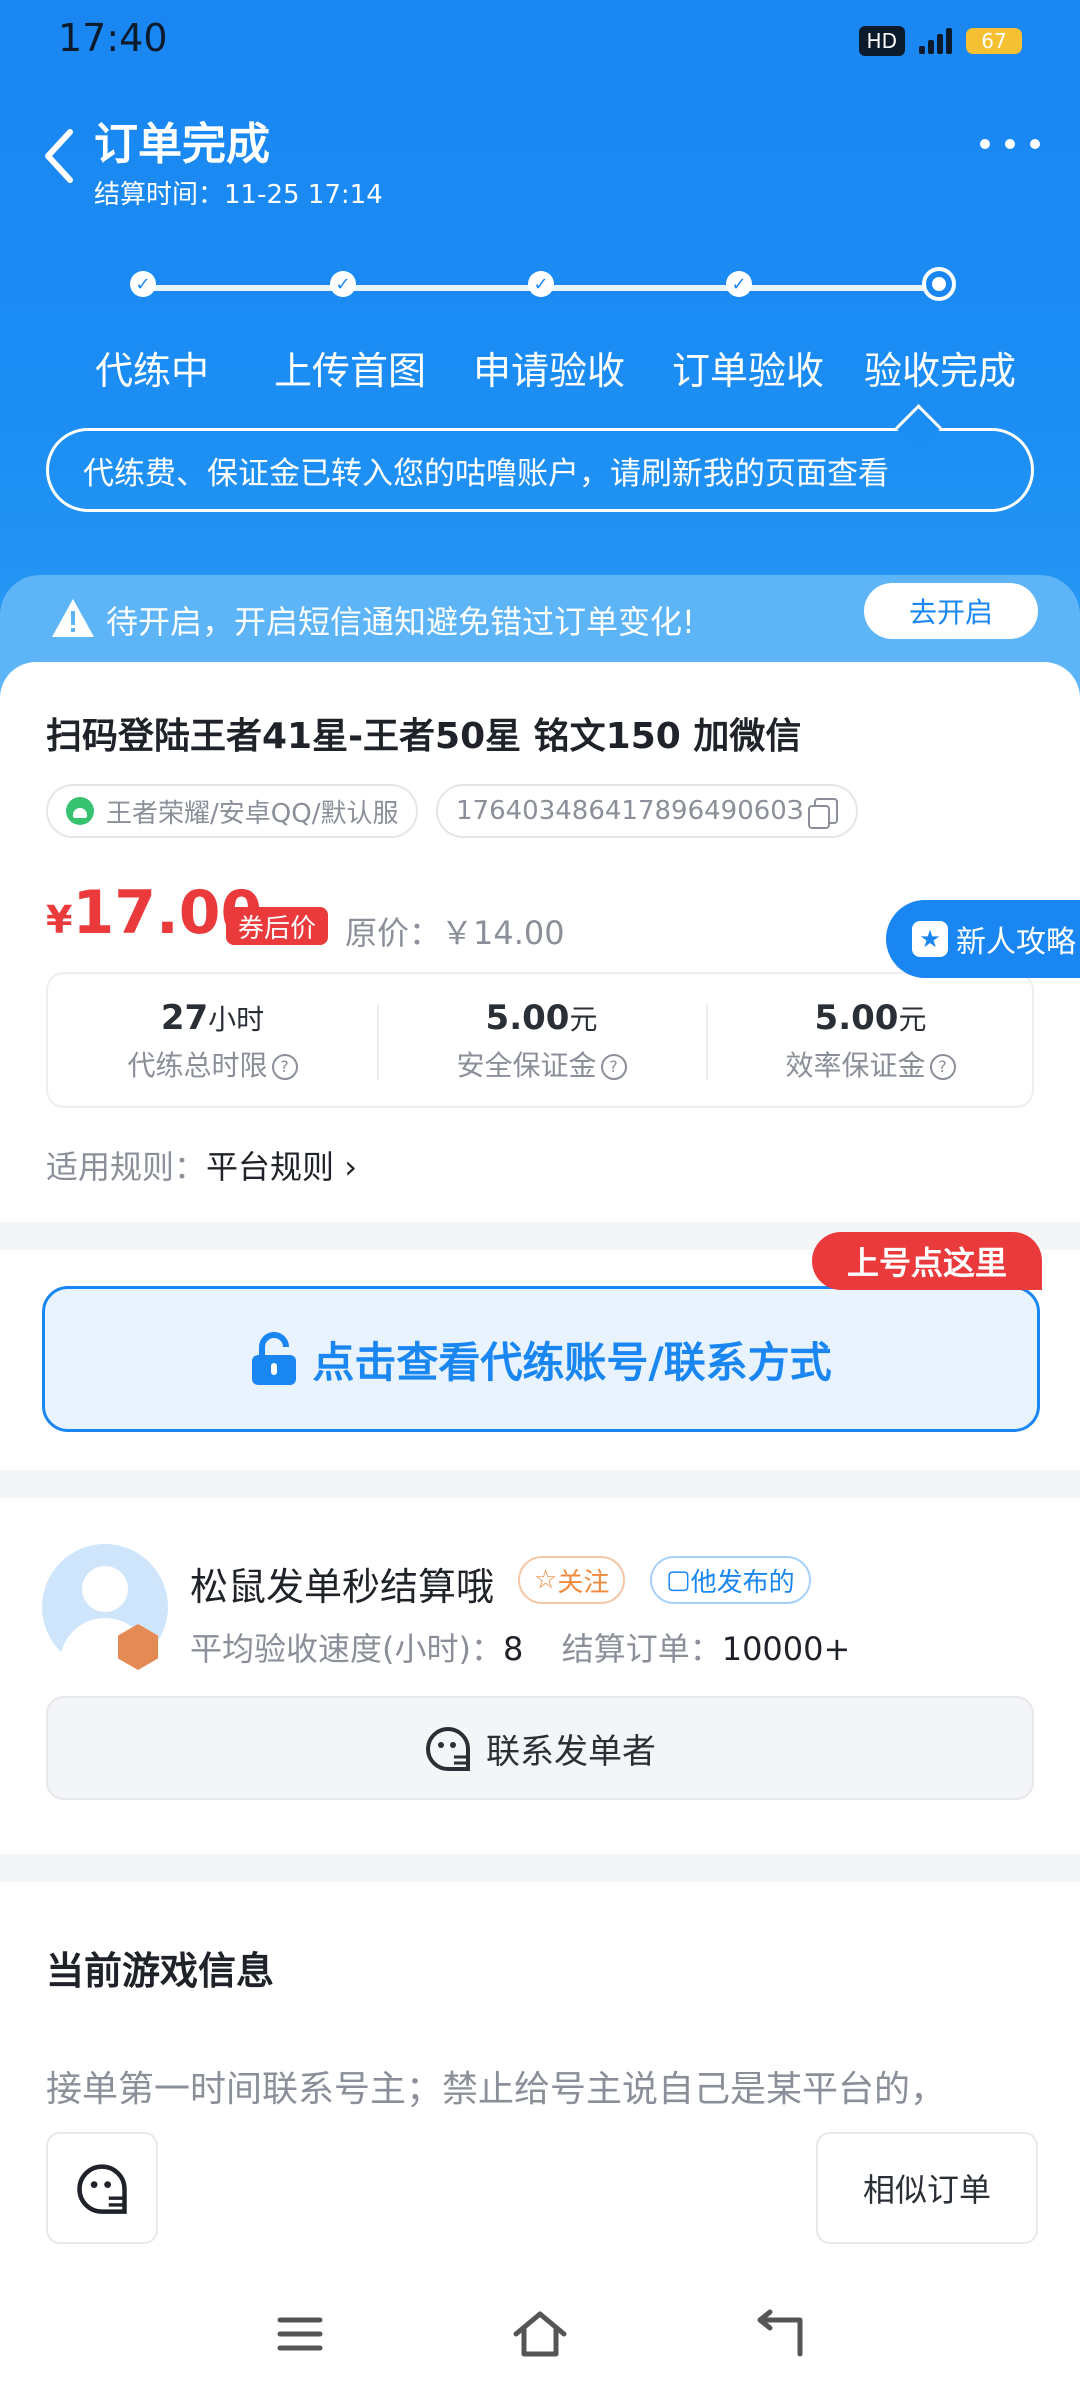  I want to click on home-icon, so click(540, 2334).